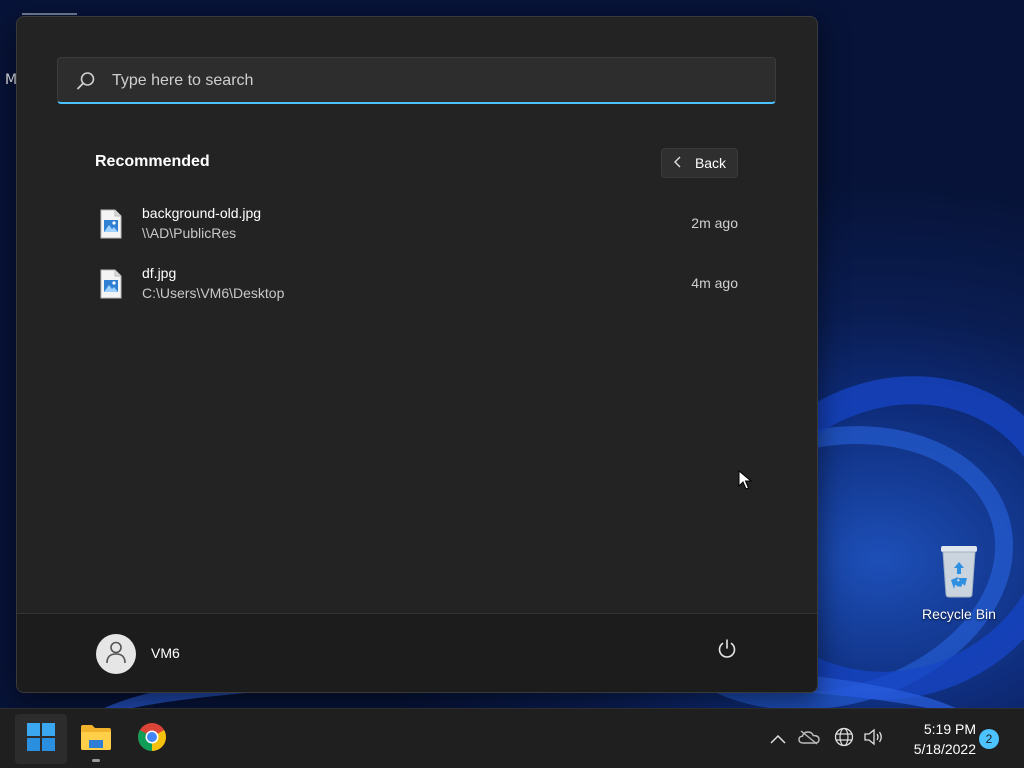  I want to click on item-name: background-old.jpg, so click(202, 213).